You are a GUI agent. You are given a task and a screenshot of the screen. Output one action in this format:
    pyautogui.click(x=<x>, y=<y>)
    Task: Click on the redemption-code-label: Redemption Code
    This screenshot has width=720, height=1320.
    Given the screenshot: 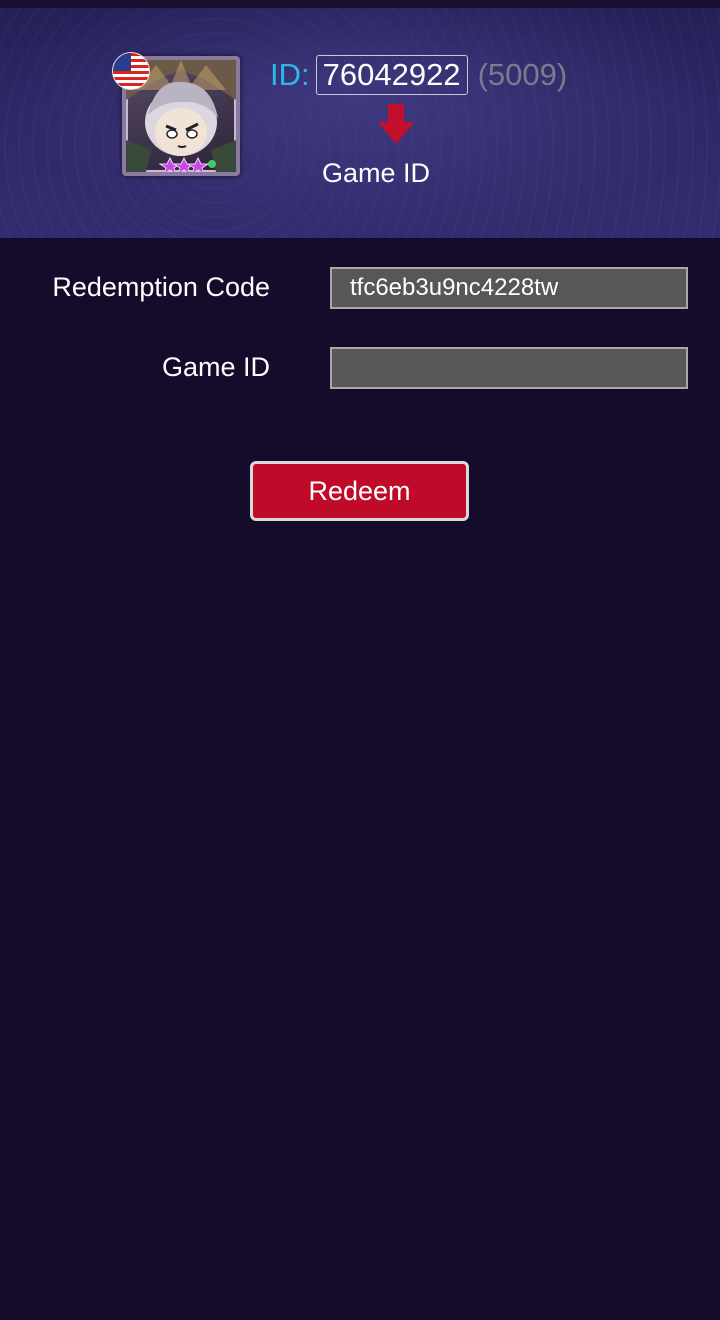 What is the action you would take?
    pyautogui.click(x=161, y=287)
    